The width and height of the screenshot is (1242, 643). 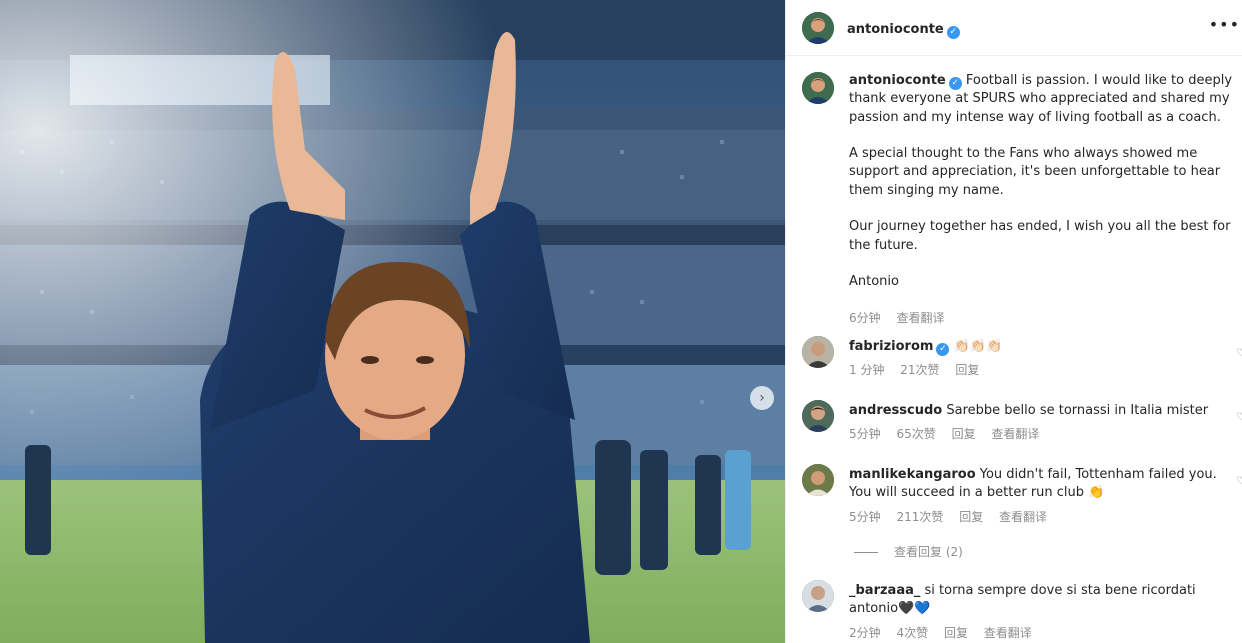 What do you see at coordinates (866, 370) in the screenshot?
I see `timestamp: 1 分钟` at bounding box center [866, 370].